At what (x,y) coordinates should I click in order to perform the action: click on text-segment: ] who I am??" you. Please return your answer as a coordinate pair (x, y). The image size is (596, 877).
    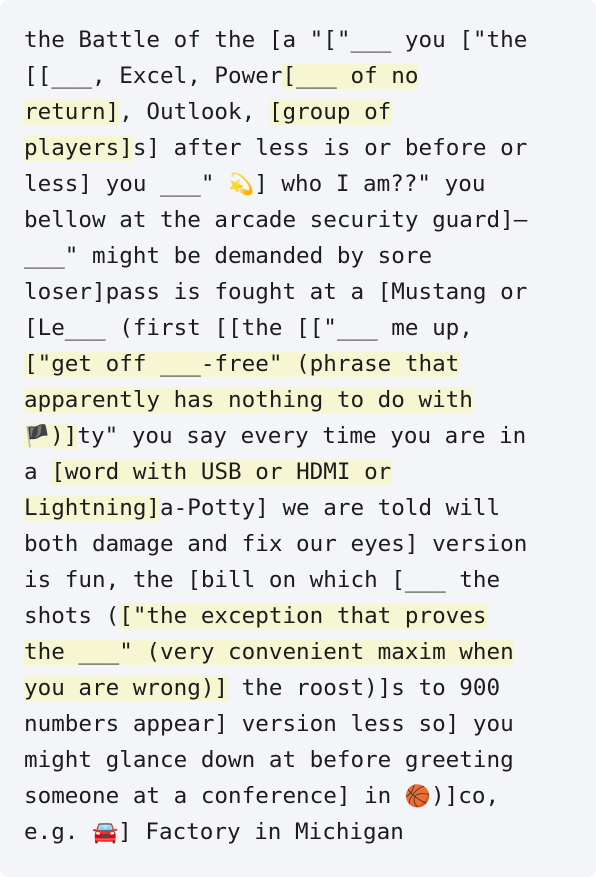
    Looking at the image, I should click on (370, 184).